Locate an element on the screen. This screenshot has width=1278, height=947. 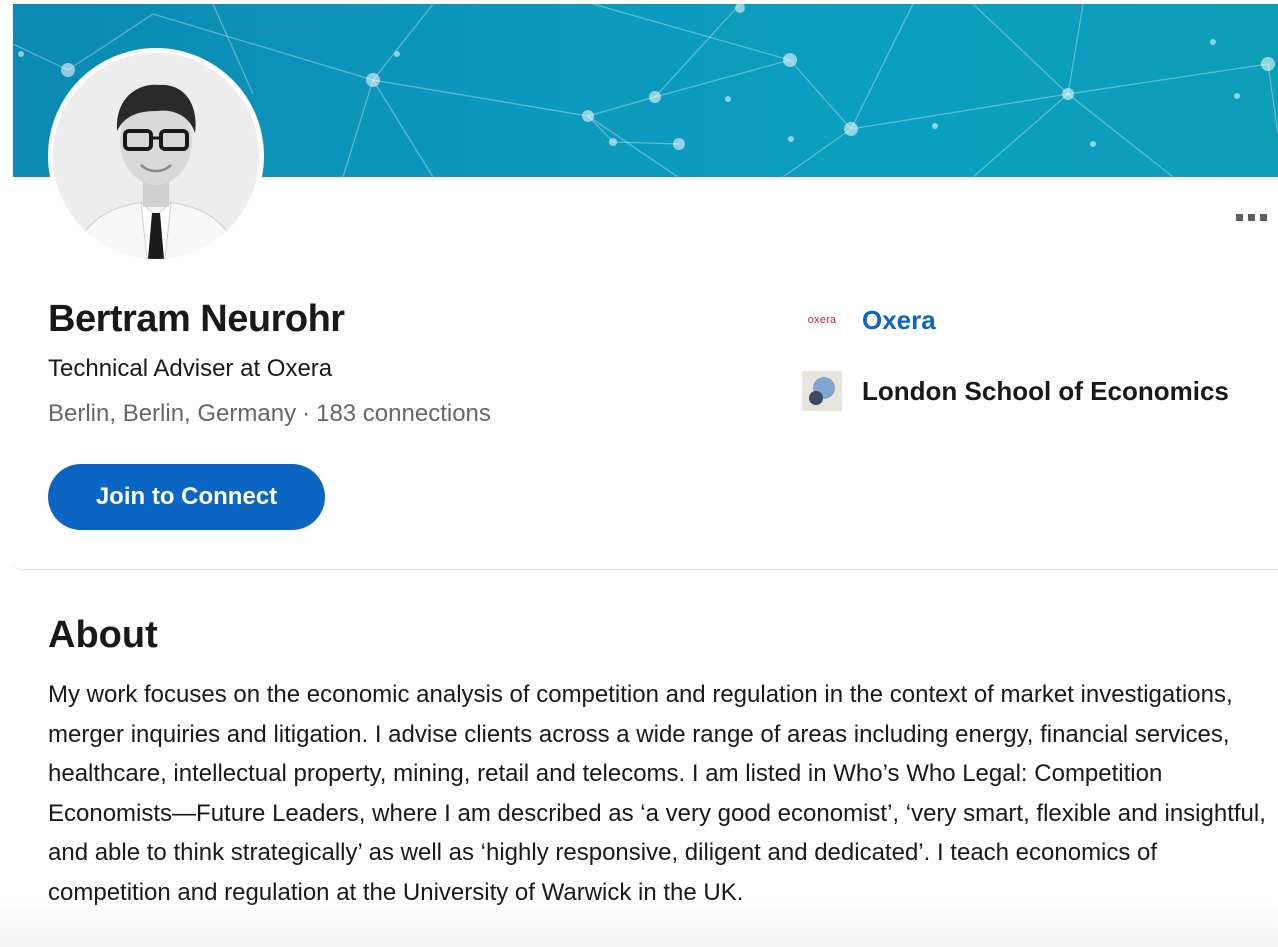
profile-headline: Technical Adviser at Oxera is located at coordinates (190, 368).